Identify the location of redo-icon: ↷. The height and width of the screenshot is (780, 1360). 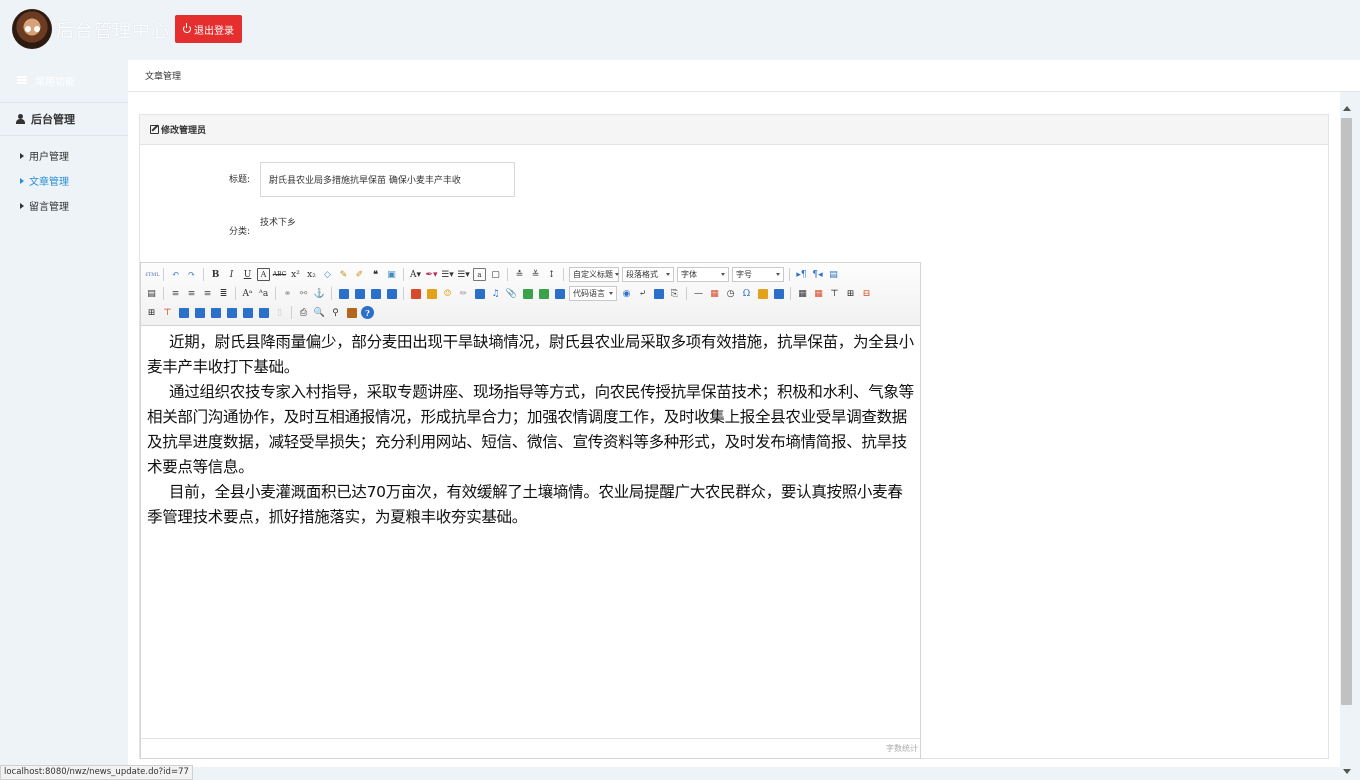
(191, 274).